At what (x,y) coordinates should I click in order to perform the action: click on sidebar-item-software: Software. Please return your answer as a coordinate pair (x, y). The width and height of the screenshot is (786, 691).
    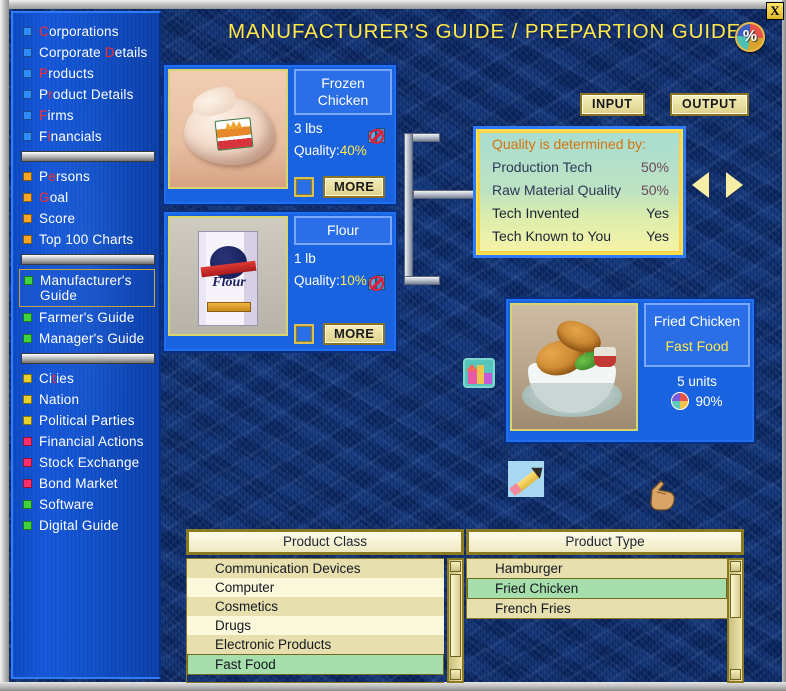
    Looking at the image, I should click on (89, 504).